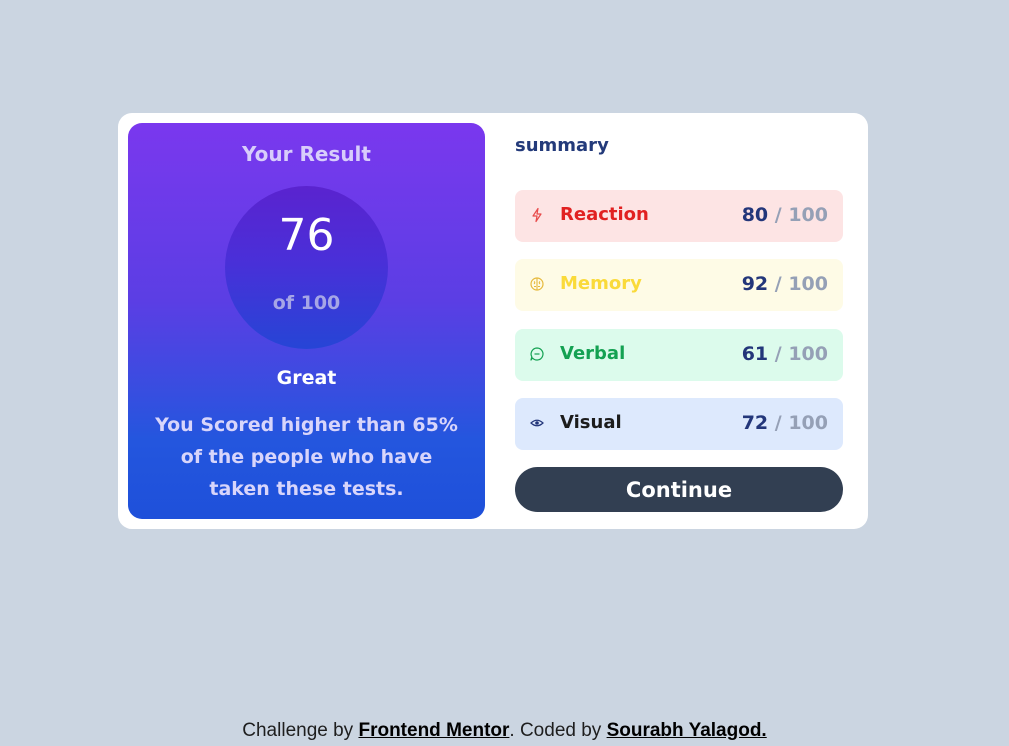 Image resolution: width=1009 pixels, height=746 pixels. Describe the element at coordinates (558, 730) in the screenshot. I see `footer-middle: . Coded by` at that location.